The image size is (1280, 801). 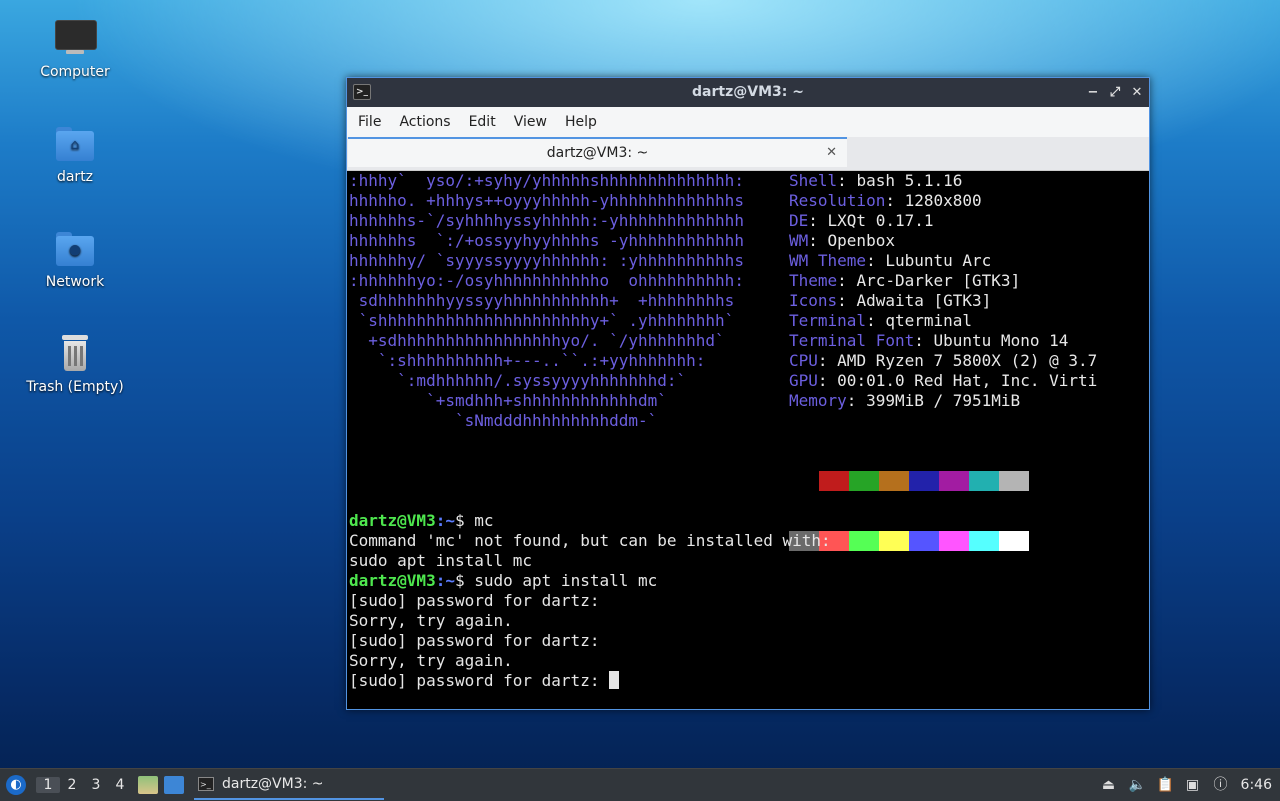 What do you see at coordinates (1256, 785) in the screenshot?
I see `clock: 6:46` at bounding box center [1256, 785].